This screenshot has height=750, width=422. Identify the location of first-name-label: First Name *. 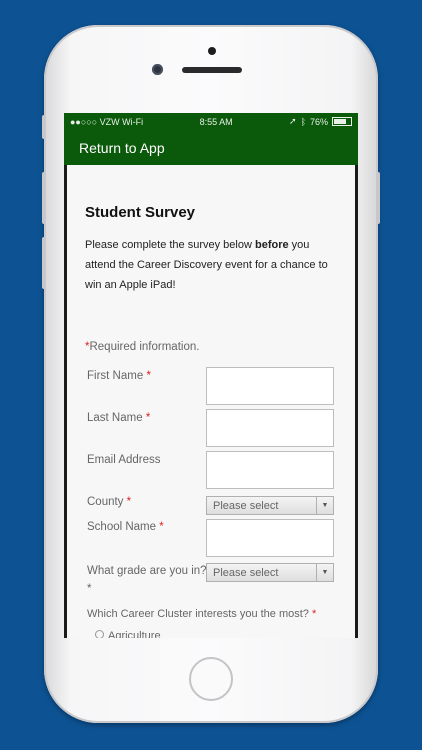
(119, 376).